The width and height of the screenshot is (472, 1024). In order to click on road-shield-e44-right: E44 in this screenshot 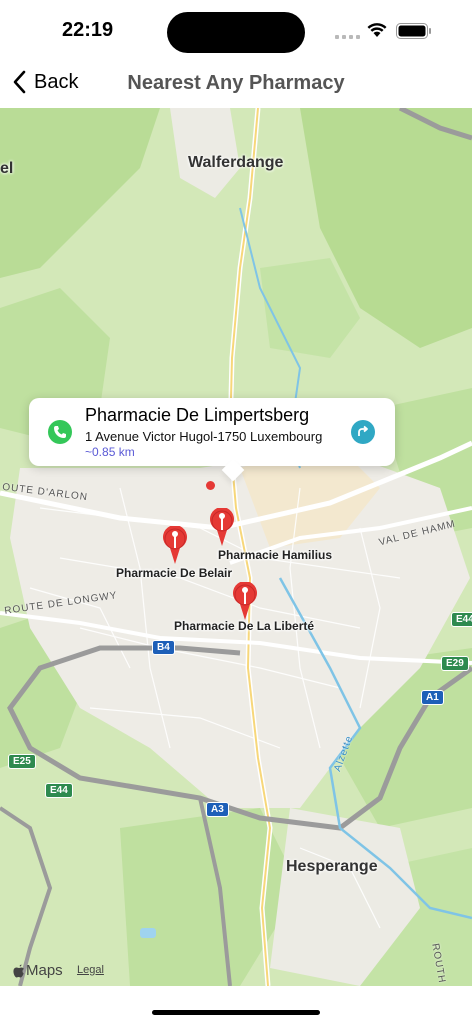, I will do `click(461, 619)`.